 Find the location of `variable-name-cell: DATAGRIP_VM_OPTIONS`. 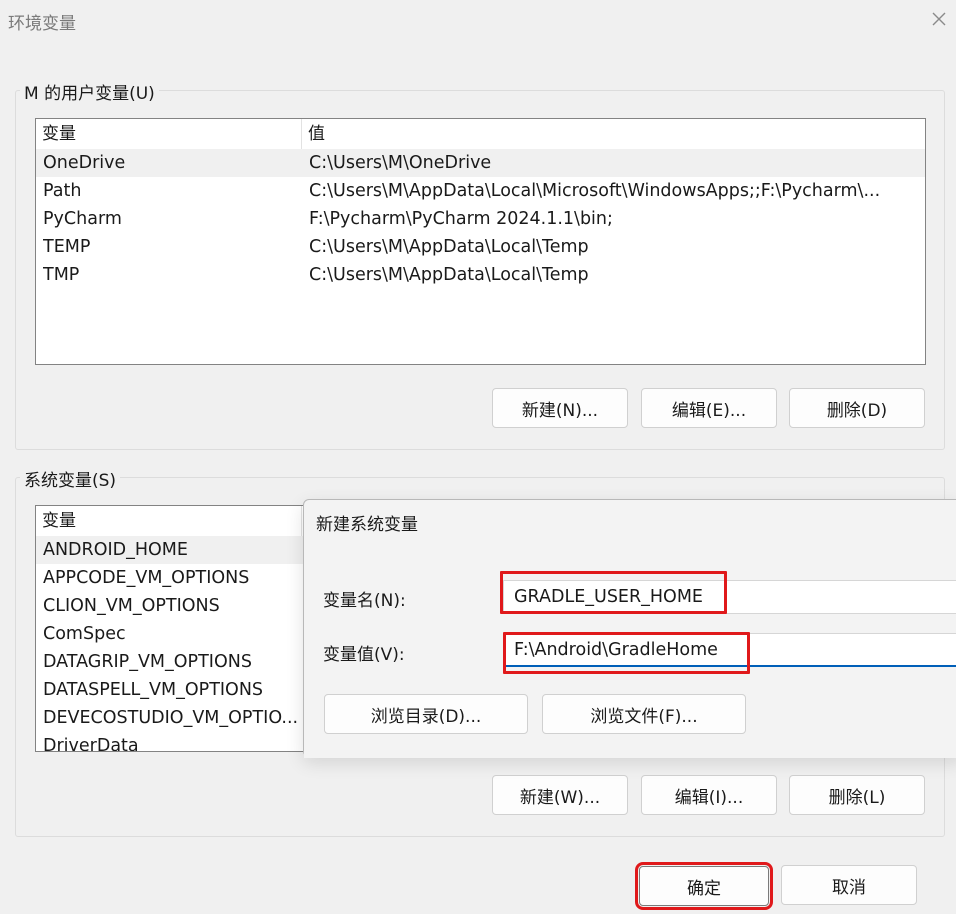

variable-name-cell: DATAGRIP_VM_OPTIONS is located at coordinates (147, 662).